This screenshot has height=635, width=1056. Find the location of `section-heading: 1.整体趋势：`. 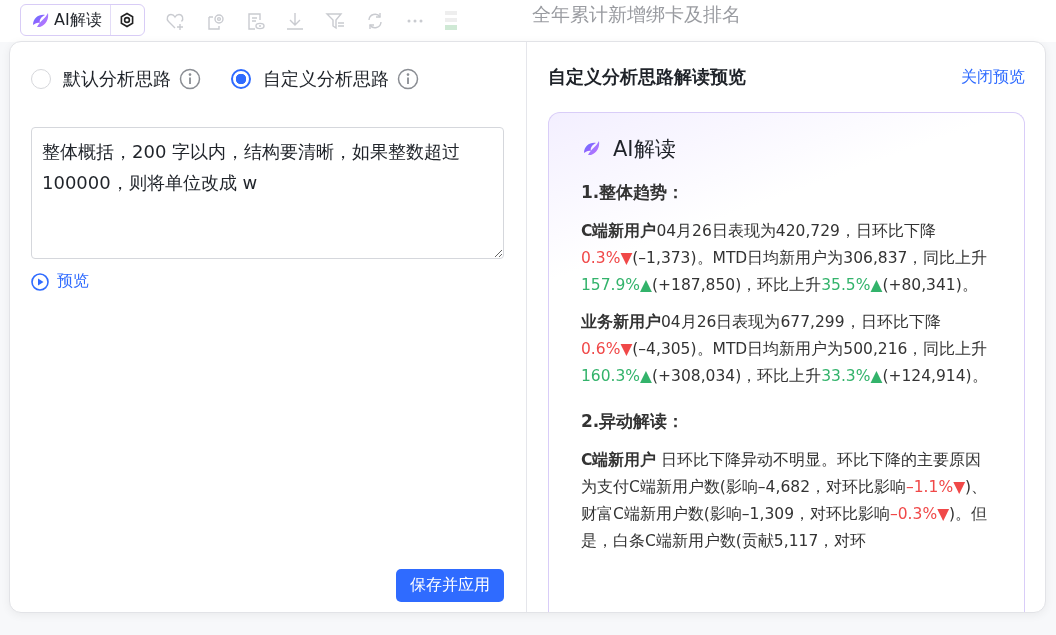

section-heading: 1.整体趋势： is located at coordinates (633, 192).